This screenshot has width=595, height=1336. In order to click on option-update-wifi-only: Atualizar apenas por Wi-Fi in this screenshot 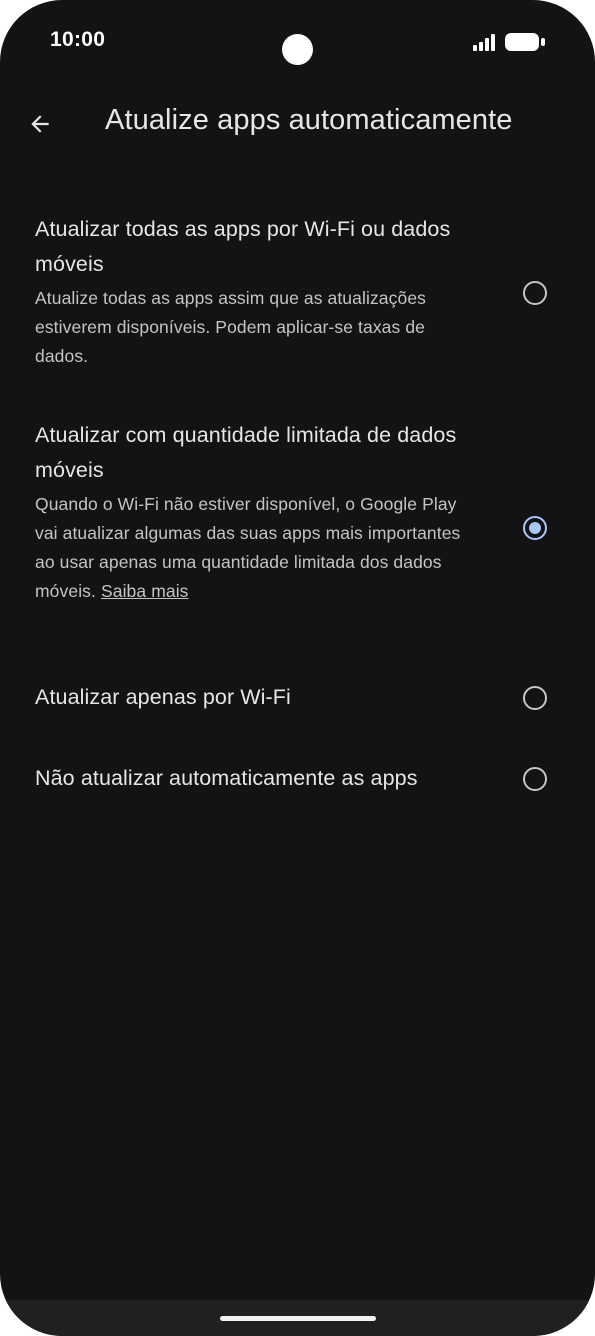, I will do `click(297, 700)`.